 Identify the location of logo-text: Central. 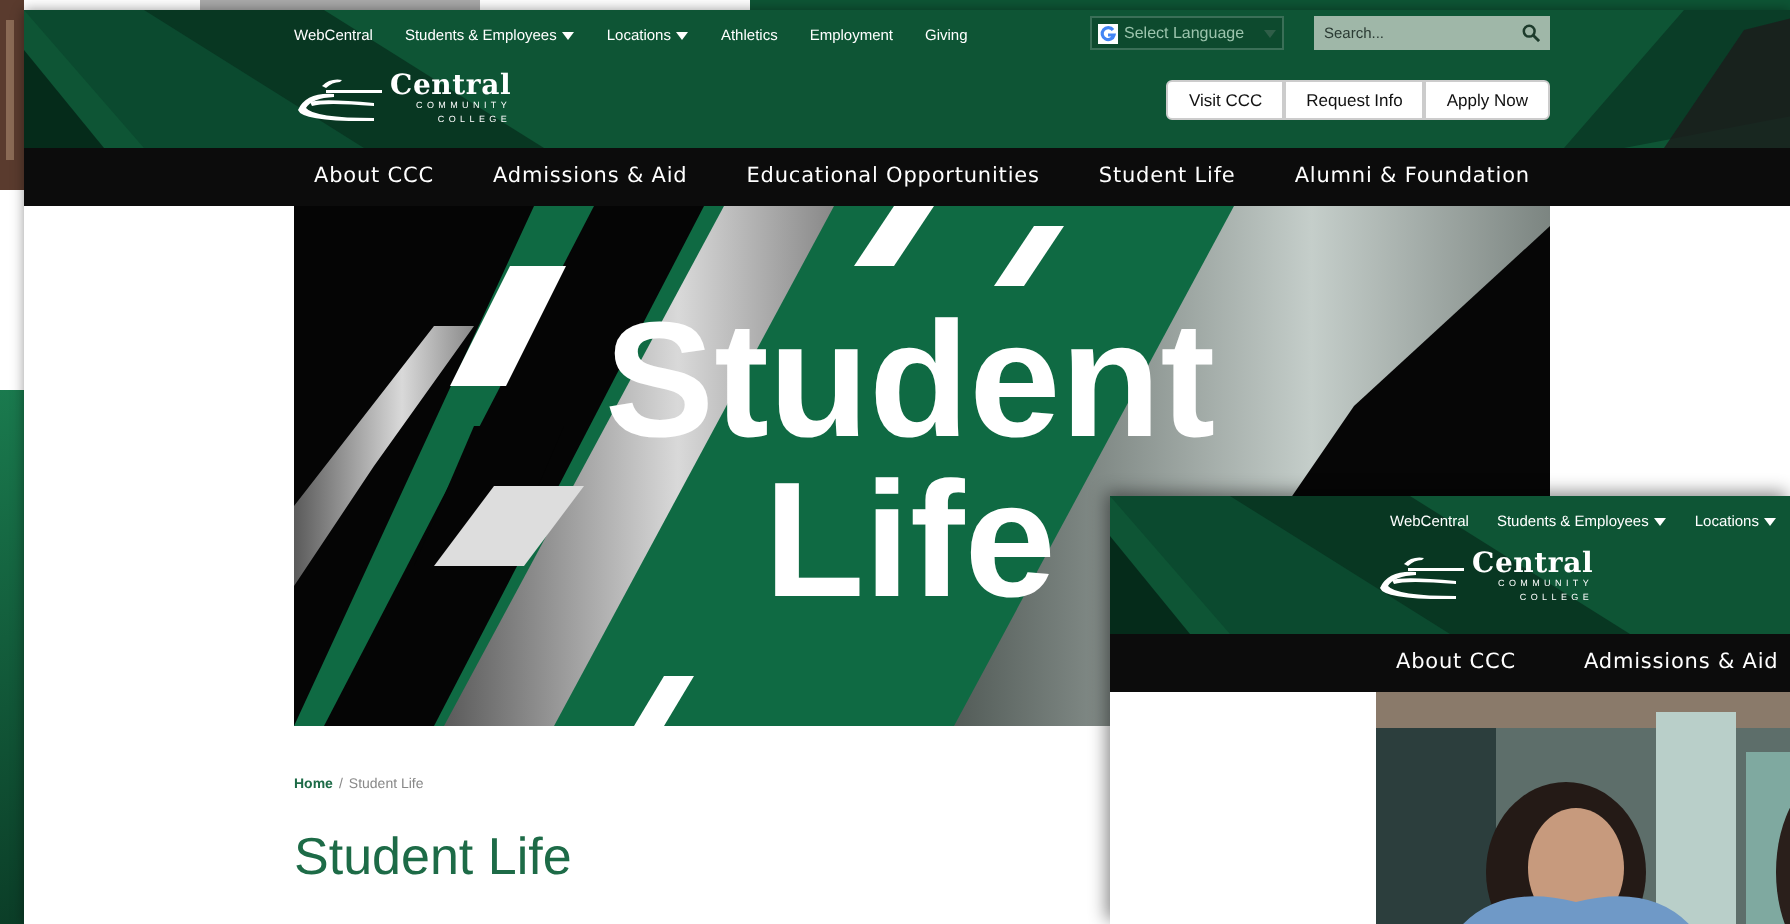
(451, 86).